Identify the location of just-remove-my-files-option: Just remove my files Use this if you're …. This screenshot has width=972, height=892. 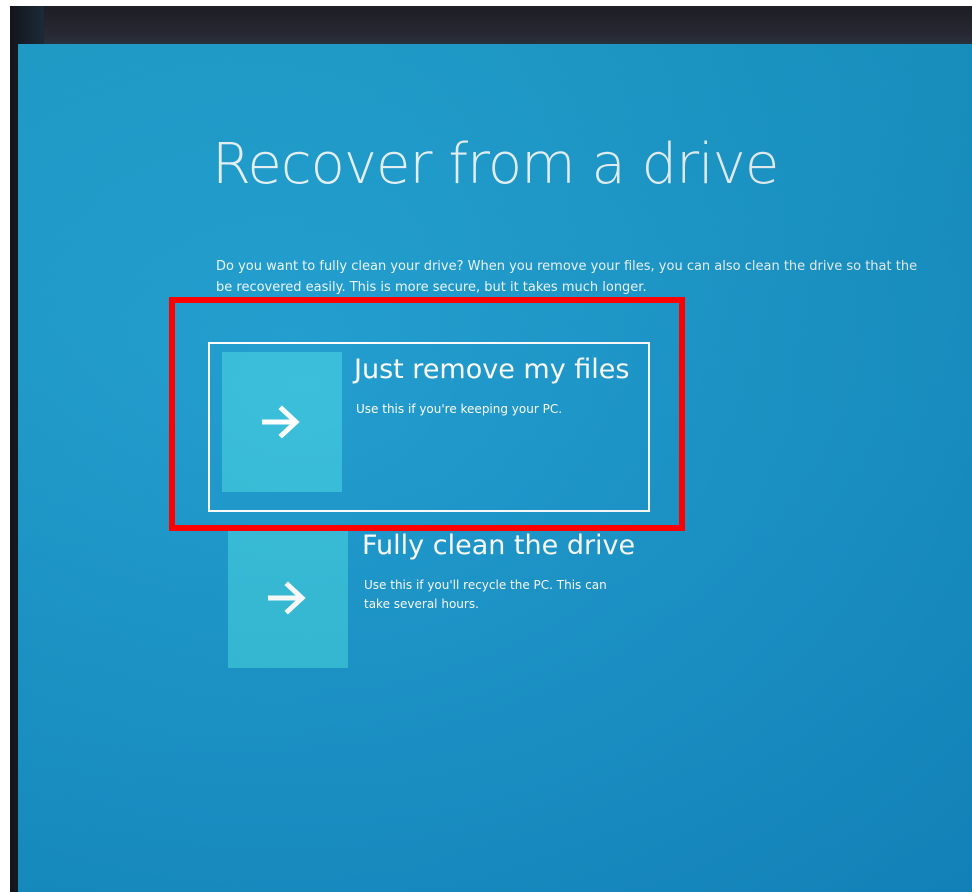
(429, 427).